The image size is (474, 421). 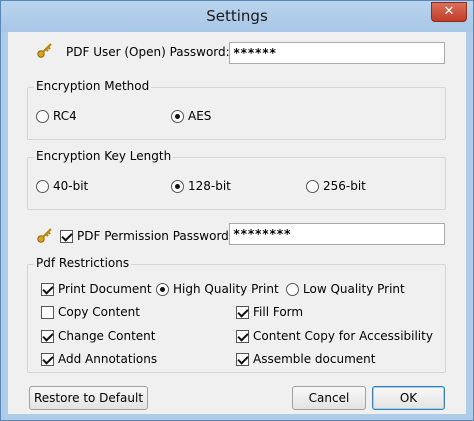 What do you see at coordinates (177, 186) in the screenshot?
I see `radio-128bit-button` at bounding box center [177, 186].